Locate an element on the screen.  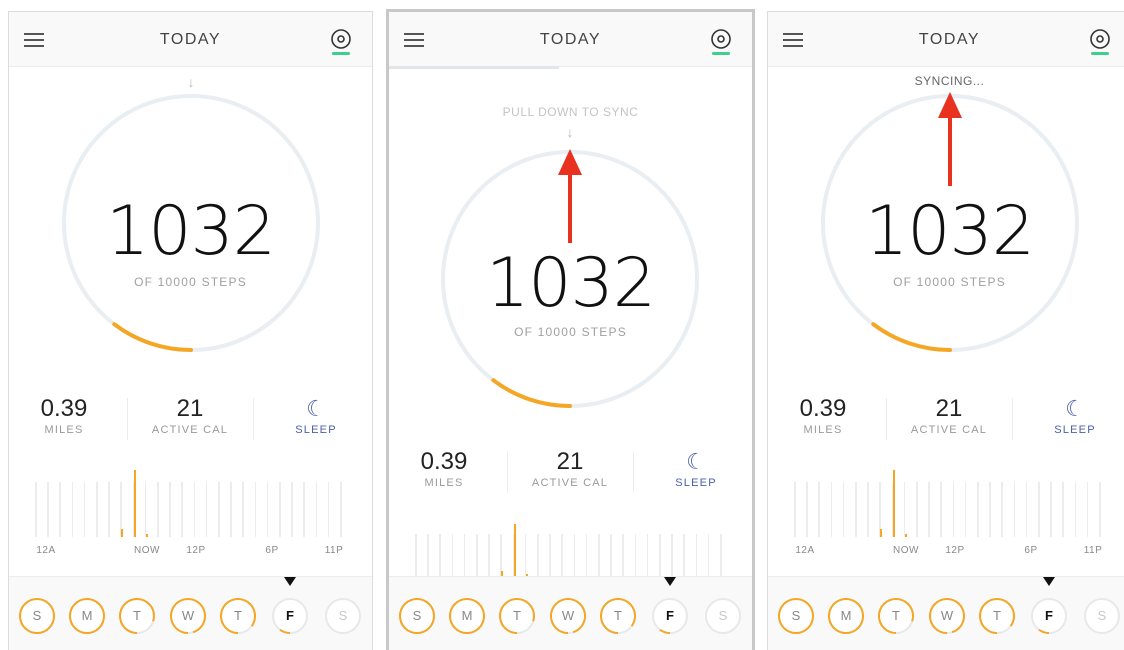
activity-bar is located at coordinates (147, 535).